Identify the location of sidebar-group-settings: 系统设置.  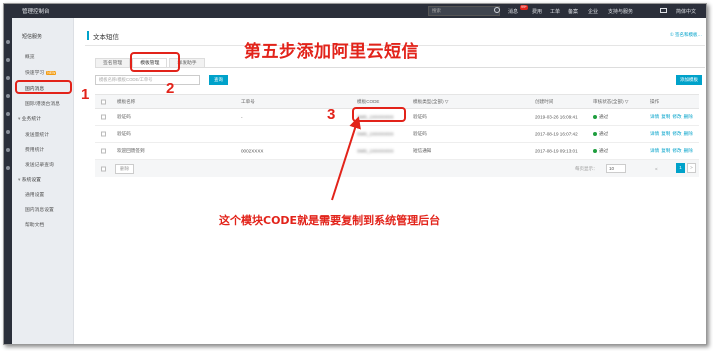
(29, 179).